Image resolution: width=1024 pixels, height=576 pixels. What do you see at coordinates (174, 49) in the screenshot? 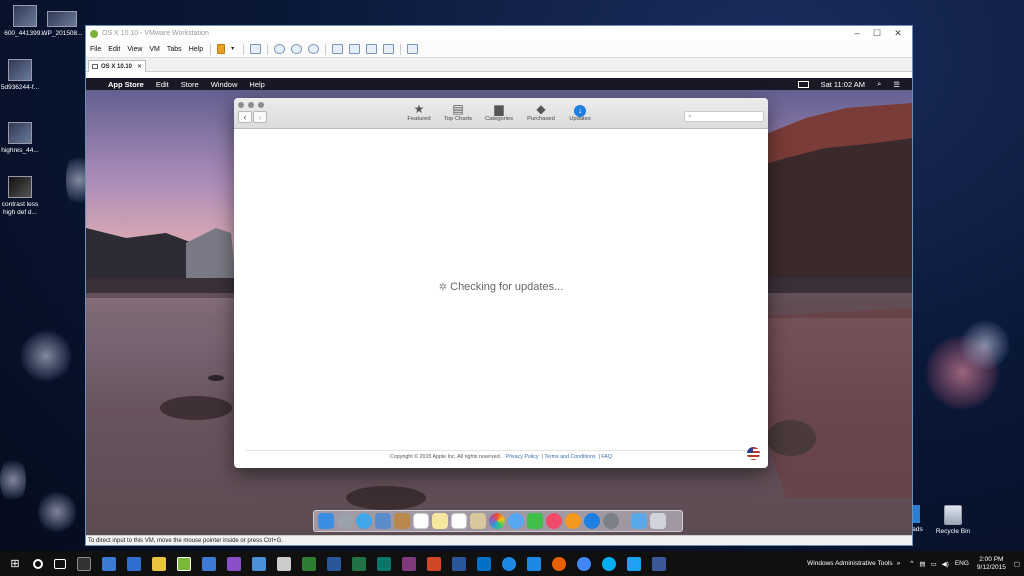
I see `menu-tabs: Tabs` at bounding box center [174, 49].